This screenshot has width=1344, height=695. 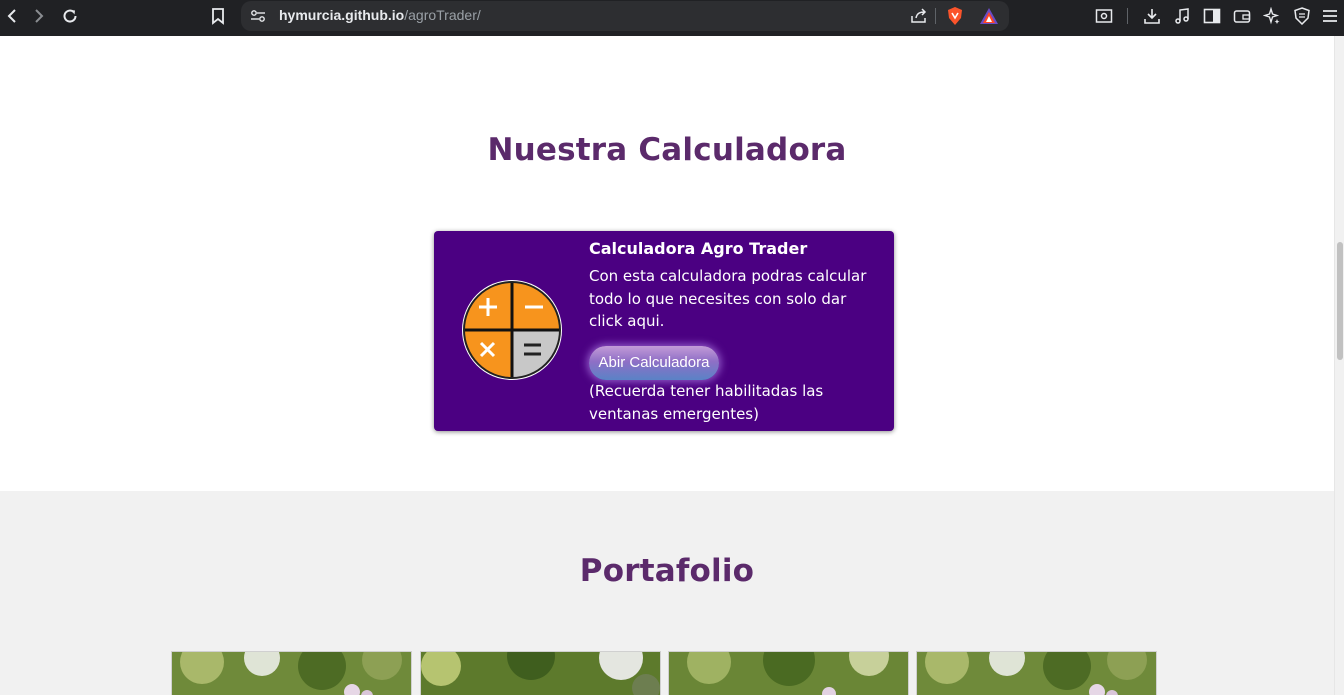 I want to click on browser-toolbar: hymurcia.github.io/agroTrader/, so click(x=672, y=18).